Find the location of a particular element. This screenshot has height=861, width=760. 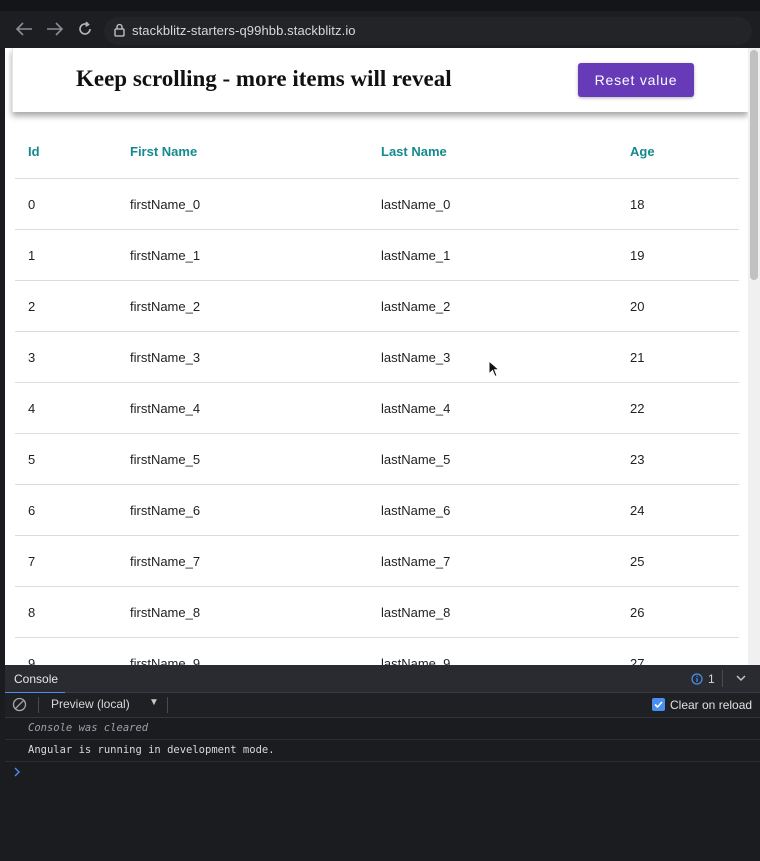

cell-first-name: firstName_2 is located at coordinates (165, 306).